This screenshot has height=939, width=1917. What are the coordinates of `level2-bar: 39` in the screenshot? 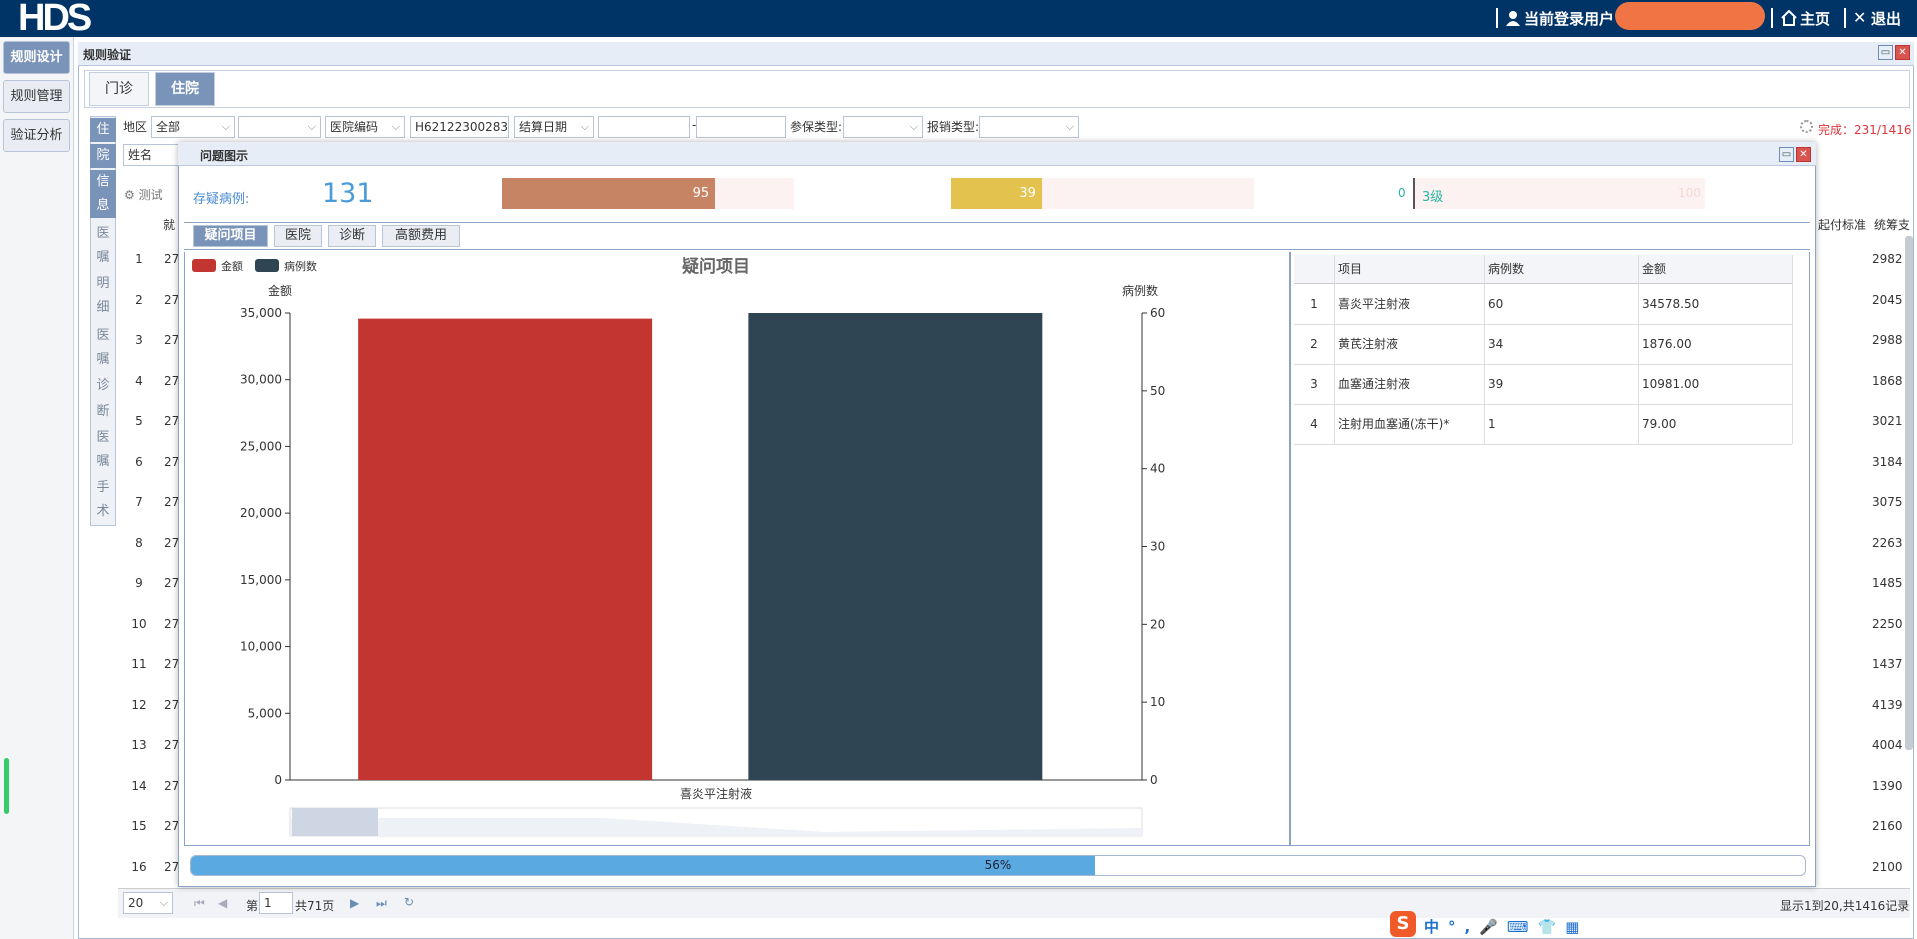 It's located at (996, 193).